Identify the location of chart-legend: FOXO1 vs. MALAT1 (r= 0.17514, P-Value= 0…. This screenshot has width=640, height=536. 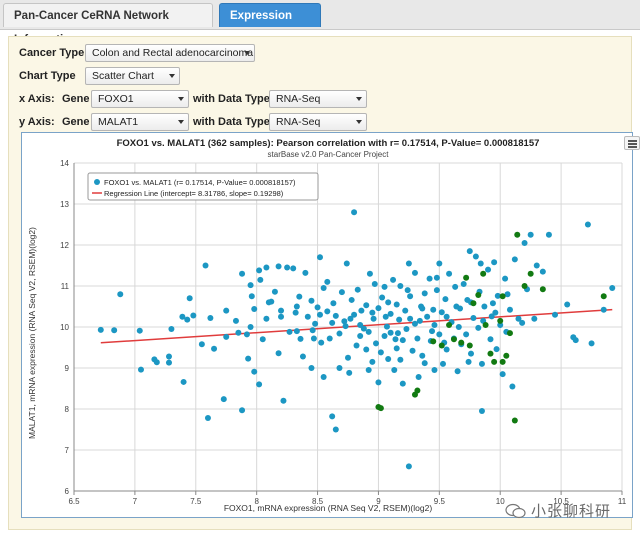
(203, 186).